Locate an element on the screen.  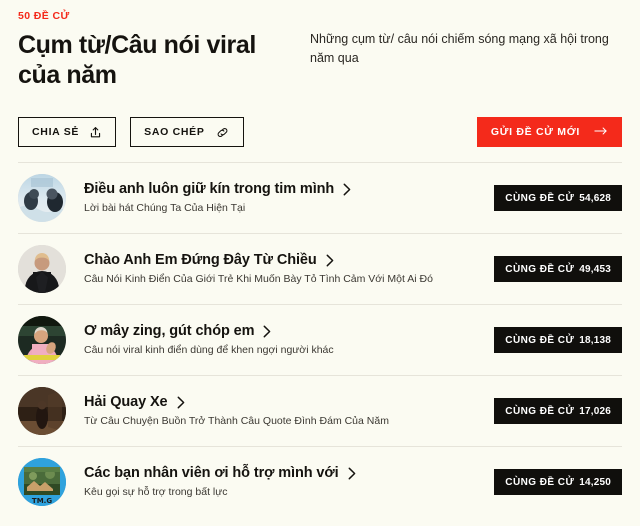
vote-badge: CÙNG ĐỀ CỬ 14,250 is located at coordinates (558, 482).